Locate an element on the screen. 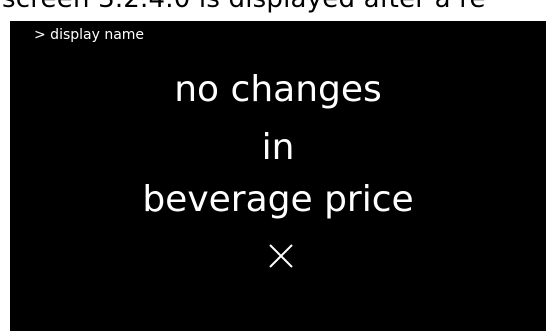  breadcrumb: > display name is located at coordinates (89, 35).